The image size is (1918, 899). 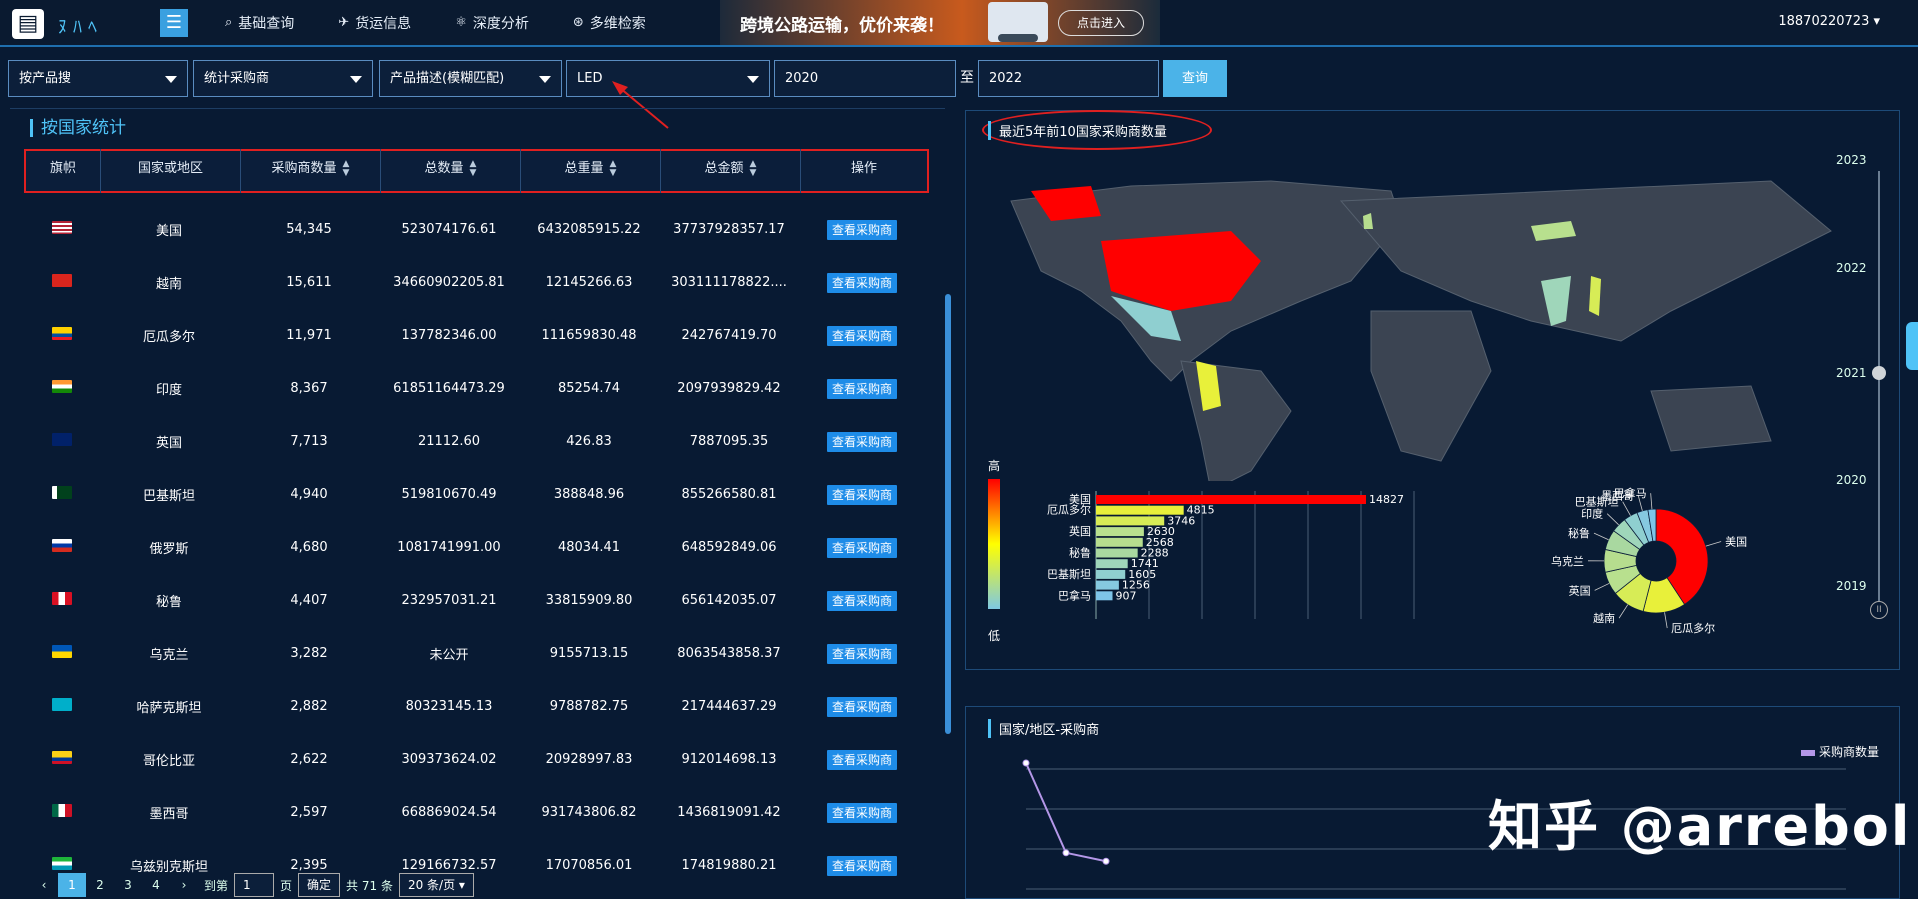 I want to click on year-from-input: 2020, so click(x=865, y=78).